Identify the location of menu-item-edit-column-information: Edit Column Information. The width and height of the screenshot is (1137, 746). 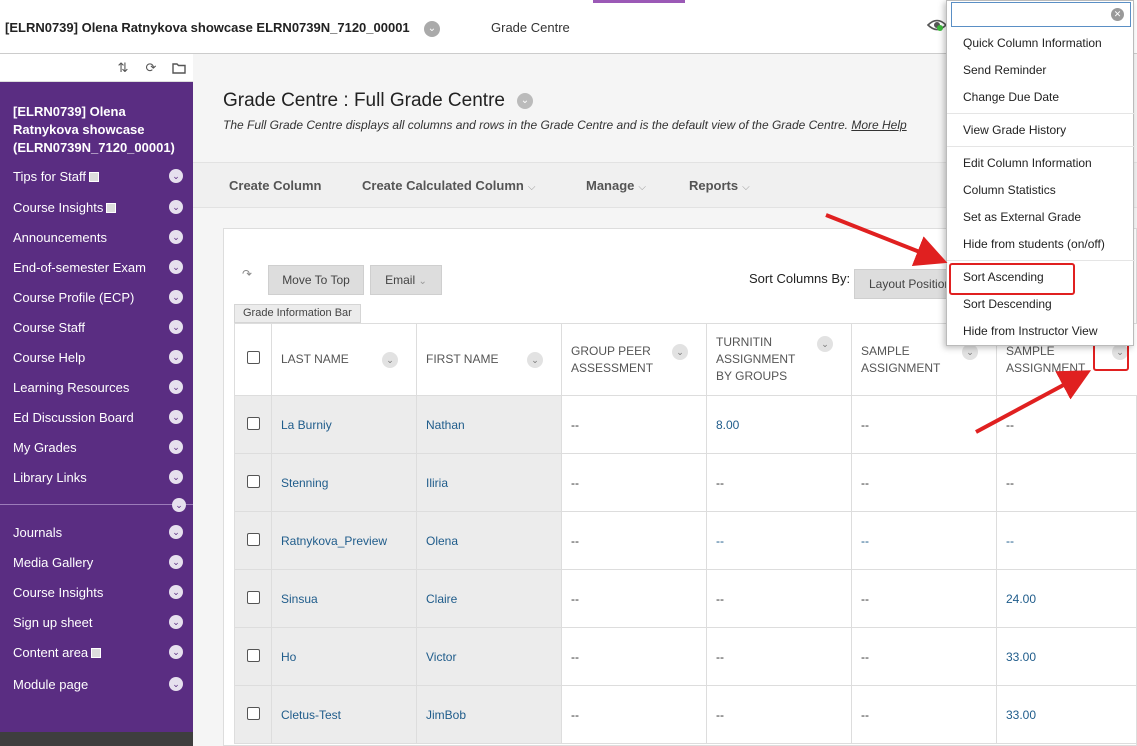
(1027, 163).